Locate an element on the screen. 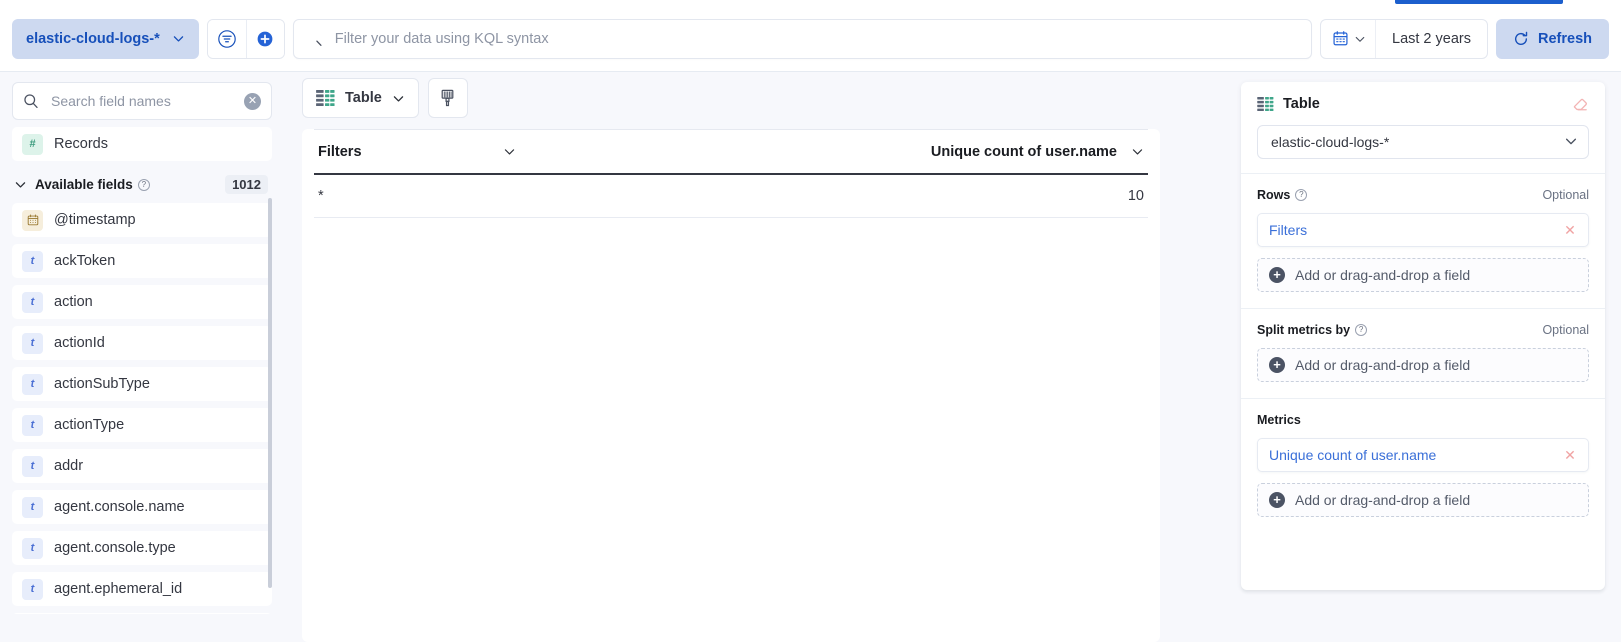 The width and height of the screenshot is (1621, 642). filter-actions-group is located at coordinates (245, 38).